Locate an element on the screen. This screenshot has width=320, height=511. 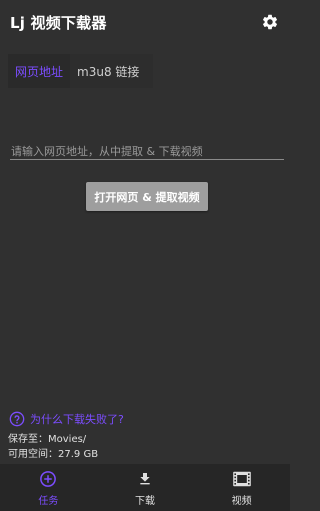
tab-web-url: 网页地址 is located at coordinates (39, 71).